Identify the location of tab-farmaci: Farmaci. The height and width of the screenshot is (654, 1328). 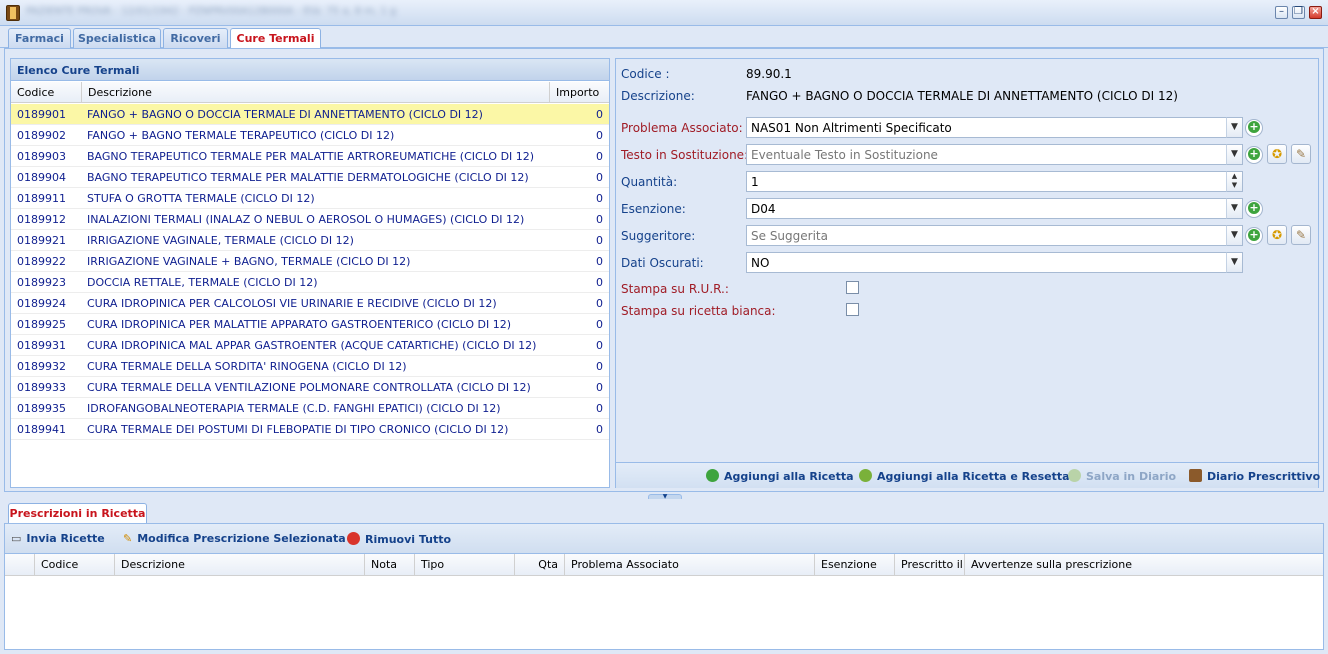
(39, 38).